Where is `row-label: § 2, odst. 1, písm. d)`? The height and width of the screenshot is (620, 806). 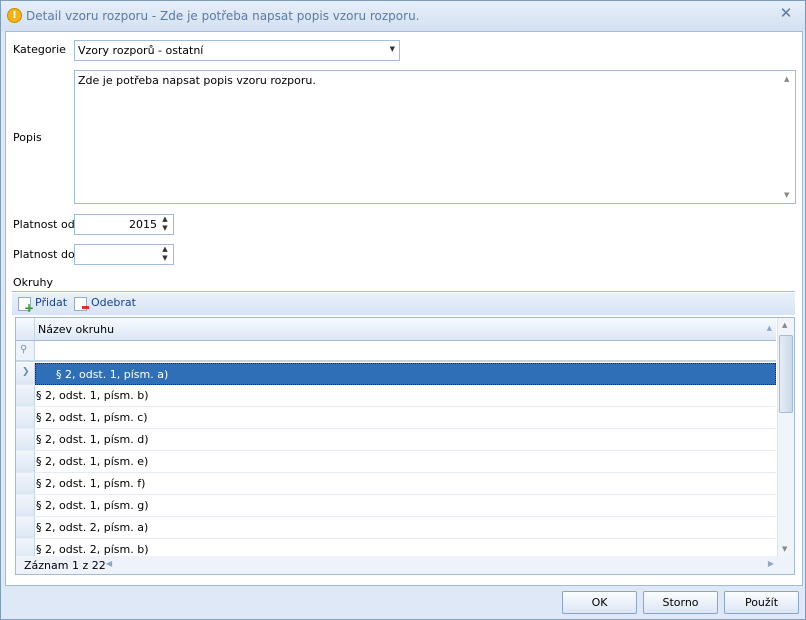
row-label: § 2, odst. 1, písm. d) is located at coordinates (92, 439).